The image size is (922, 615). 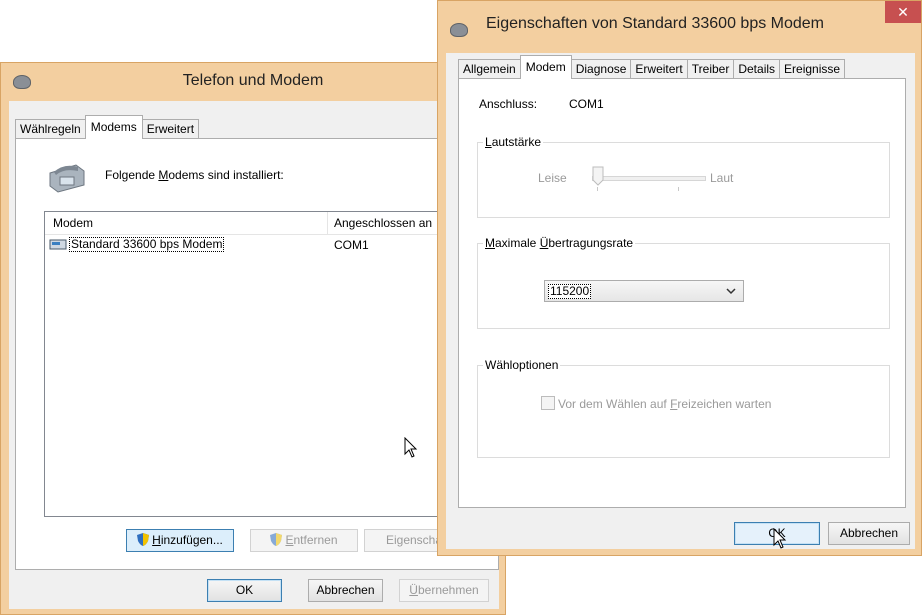 I want to click on rate-group-title: Maximale Übertragungsrate, so click(x=559, y=243).